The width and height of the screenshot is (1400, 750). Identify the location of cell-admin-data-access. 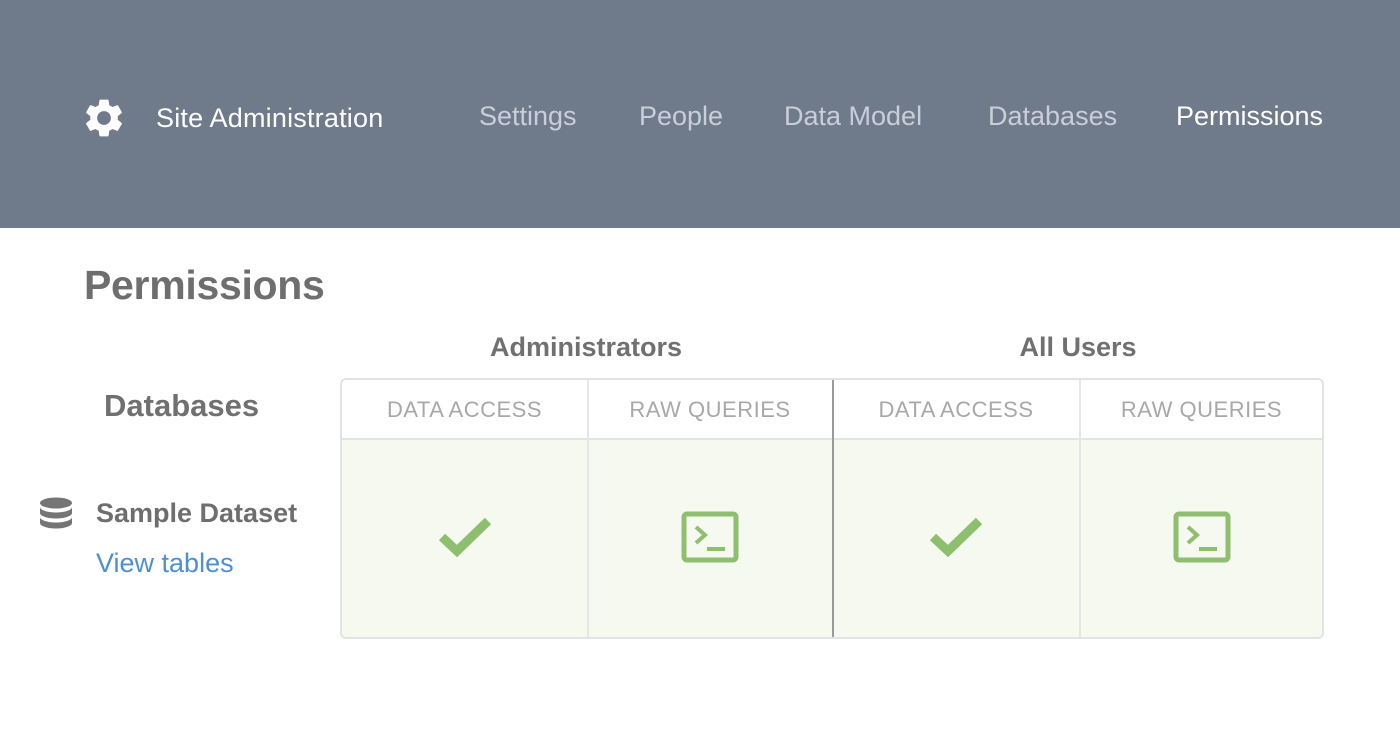
(464, 538).